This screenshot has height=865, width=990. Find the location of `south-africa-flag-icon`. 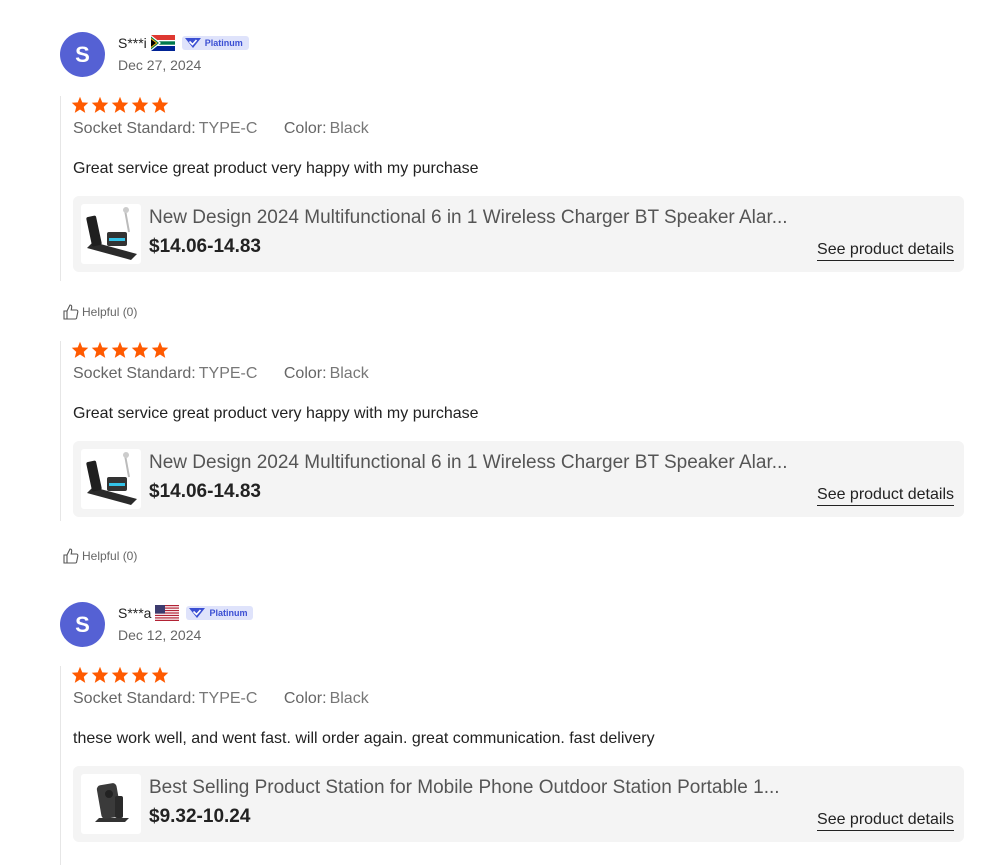

south-africa-flag-icon is located at coordinates (162, 43).